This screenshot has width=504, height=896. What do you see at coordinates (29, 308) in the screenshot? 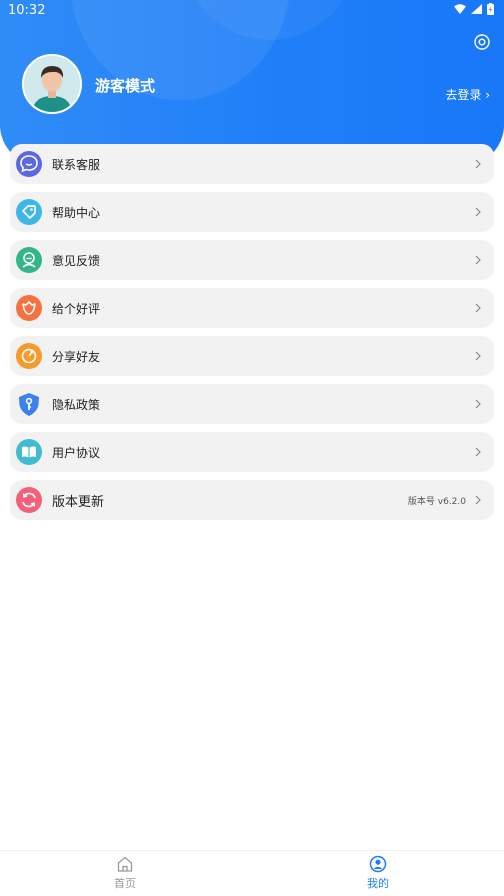
I see `flower-icon` at bounding box center [29, 308].